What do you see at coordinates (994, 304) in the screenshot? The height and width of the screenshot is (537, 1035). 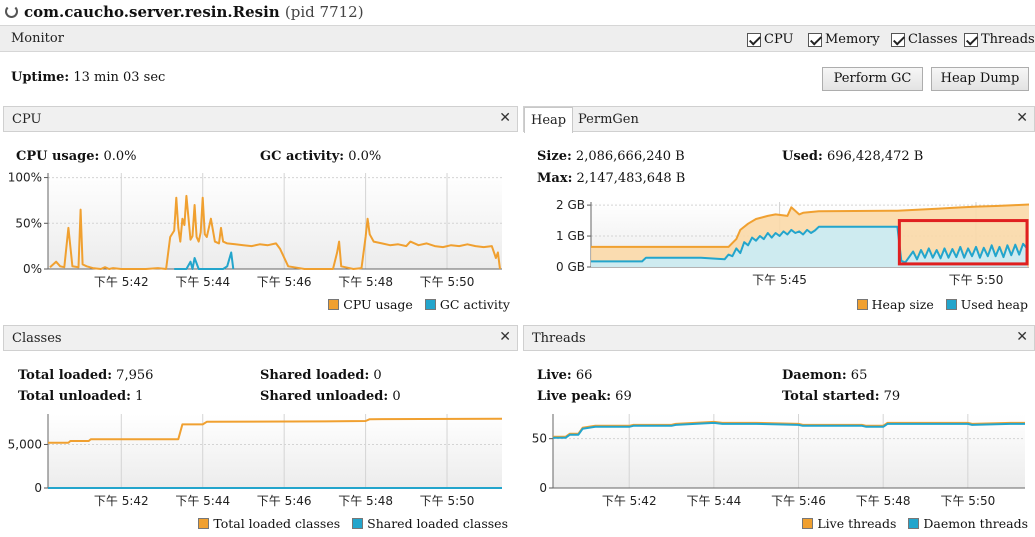 I see `legend-used-heap: Used heap` at bounding box center [994, 304].